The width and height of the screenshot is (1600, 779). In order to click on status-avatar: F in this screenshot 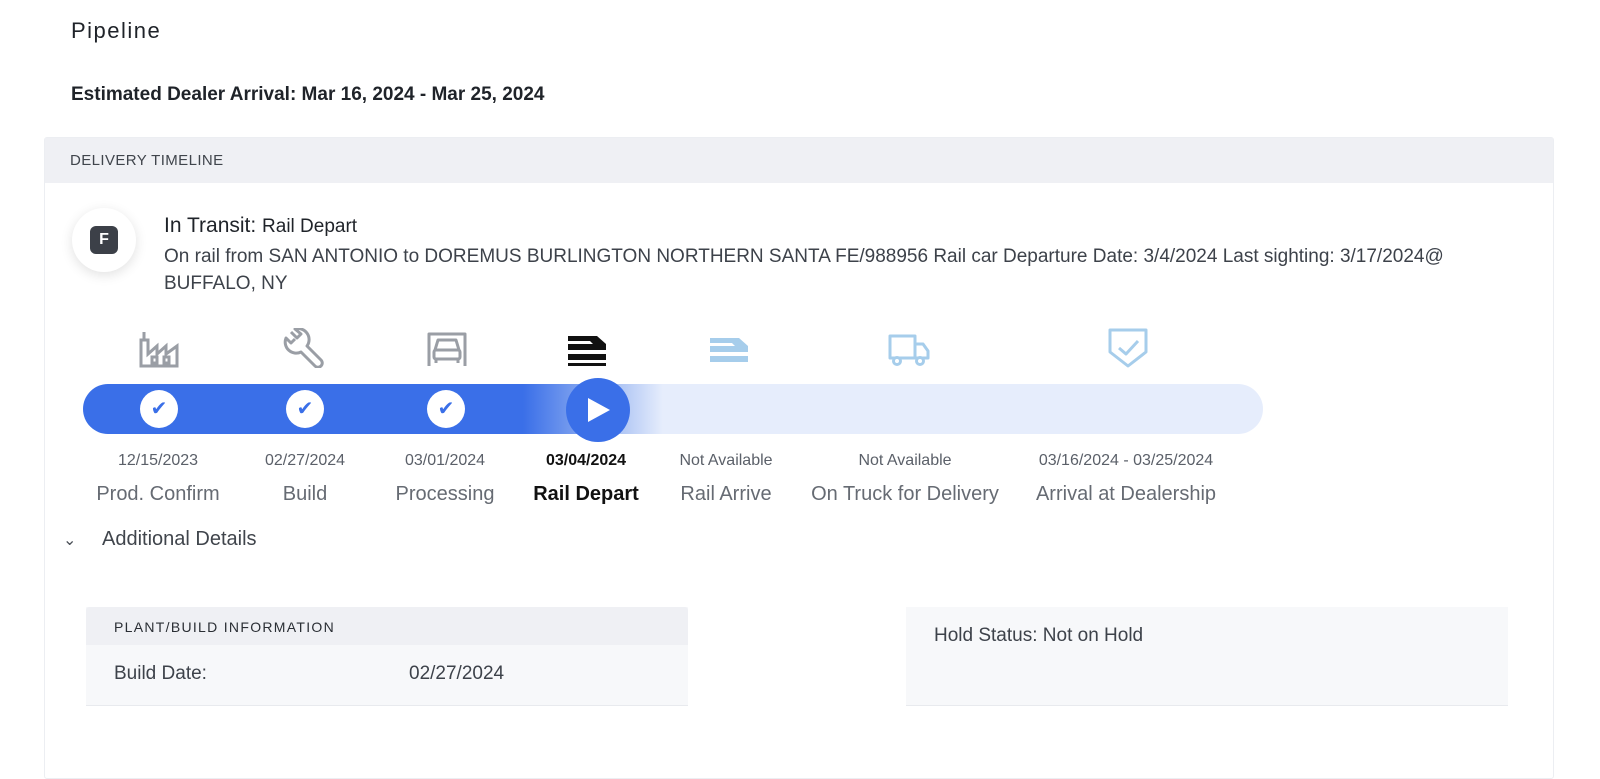, I will do `click(104, 240)`.